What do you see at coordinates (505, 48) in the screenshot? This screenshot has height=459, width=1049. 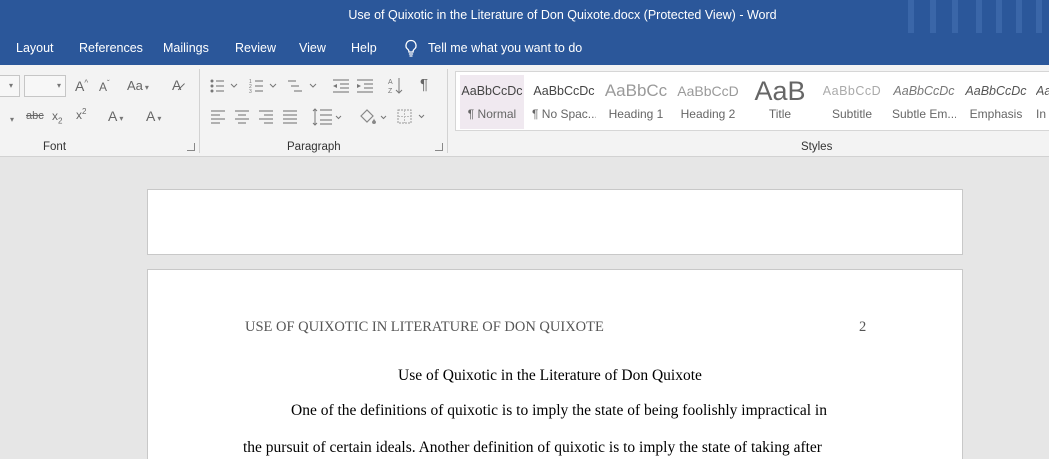 I see `tell-me-label: Tell me what you want to do` at bounding box center [505, 48].